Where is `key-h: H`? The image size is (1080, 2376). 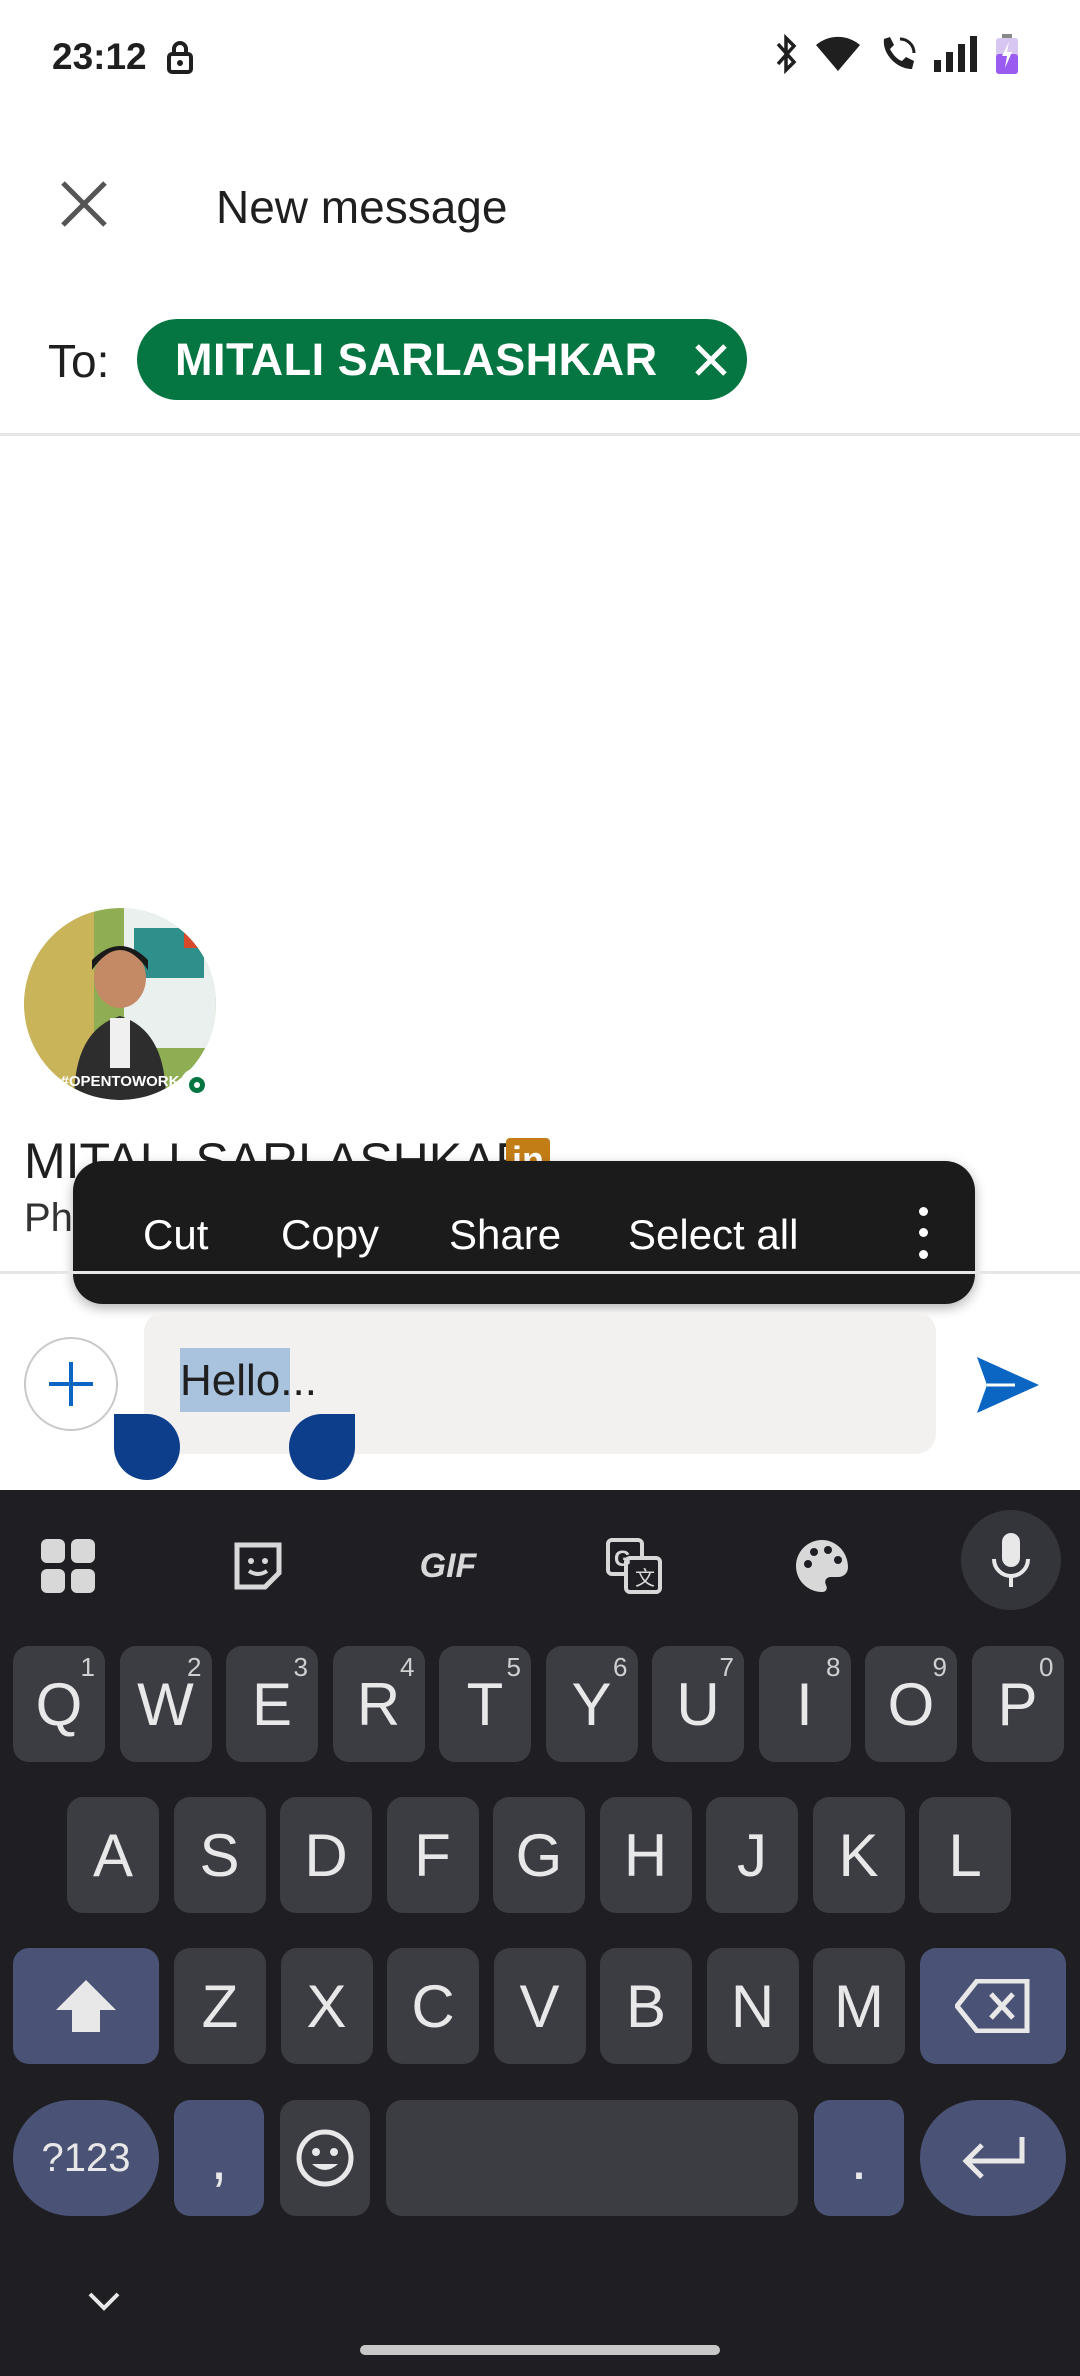 key-h: H is located at coordinates (645, 1855).